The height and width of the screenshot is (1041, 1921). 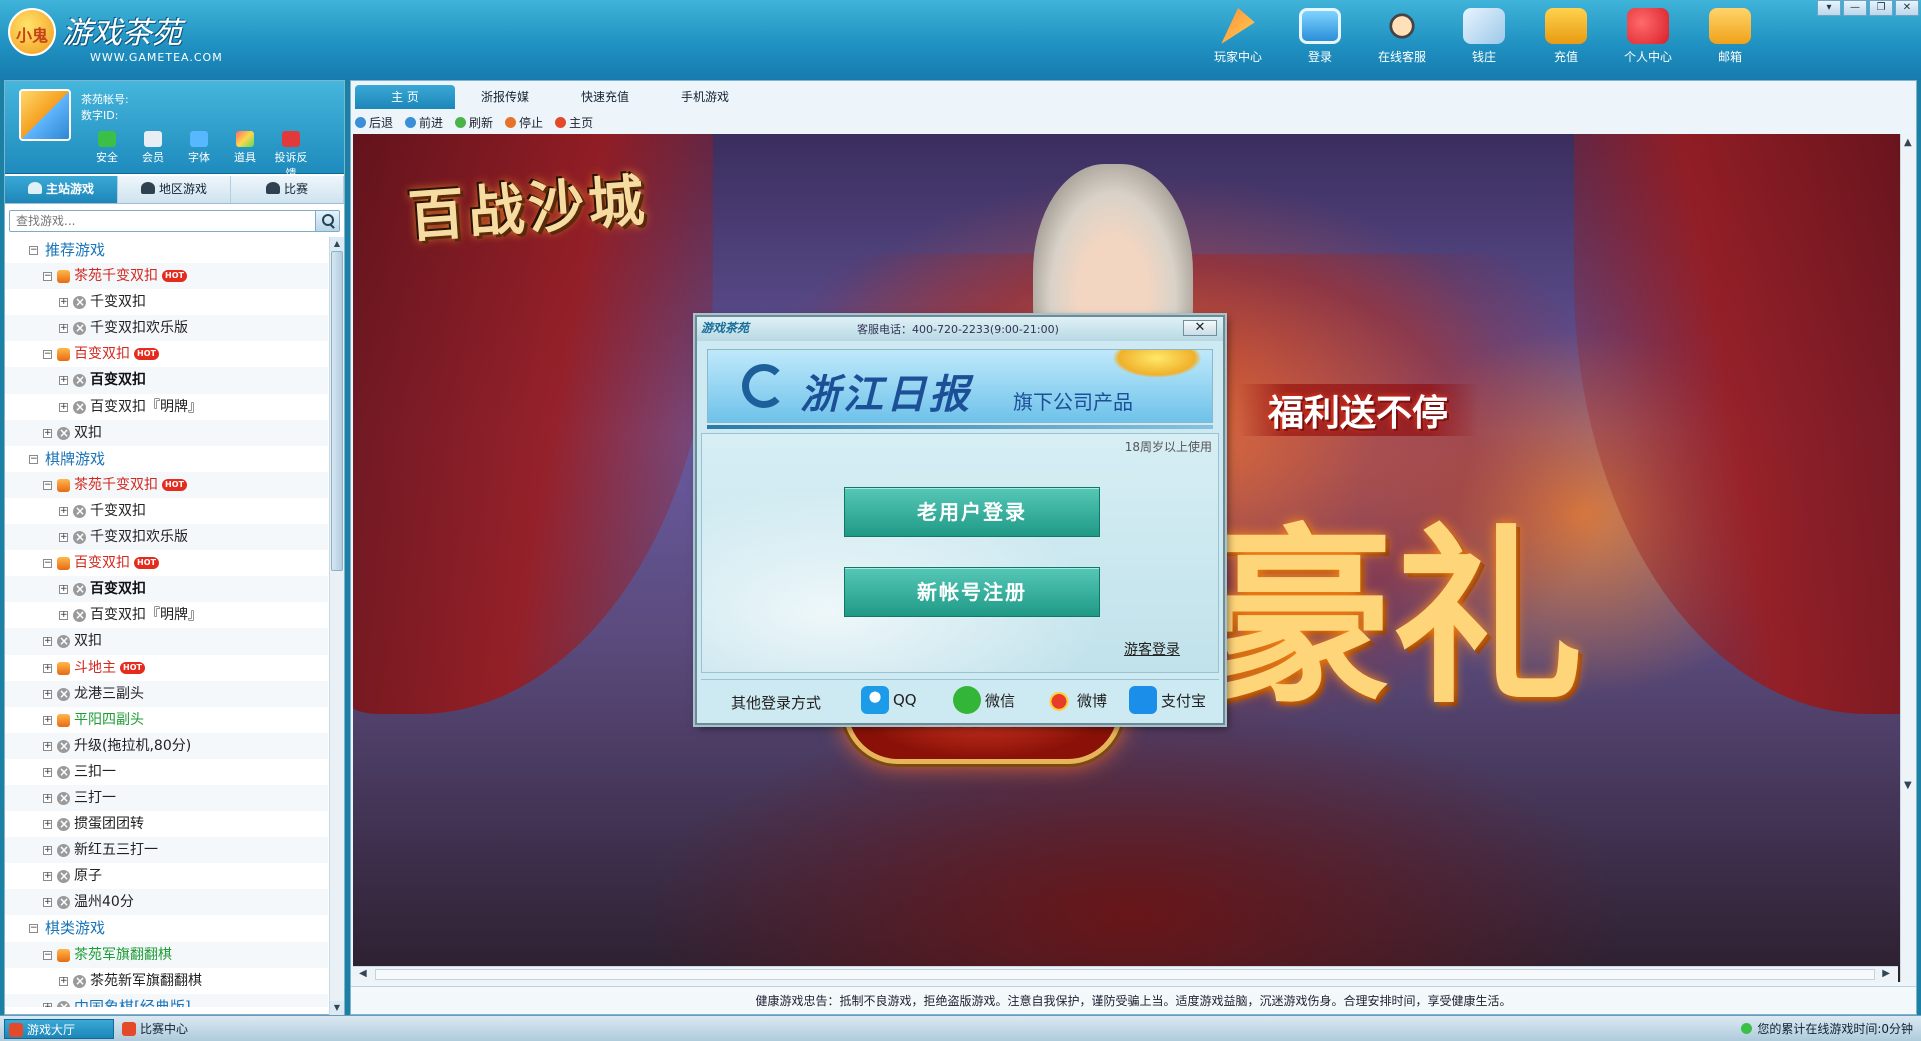 What do you see at coordinates (166, 459) in the screenshot?
I see `tree-category: − 棋牌游戏` at bounding box center [166, 459].